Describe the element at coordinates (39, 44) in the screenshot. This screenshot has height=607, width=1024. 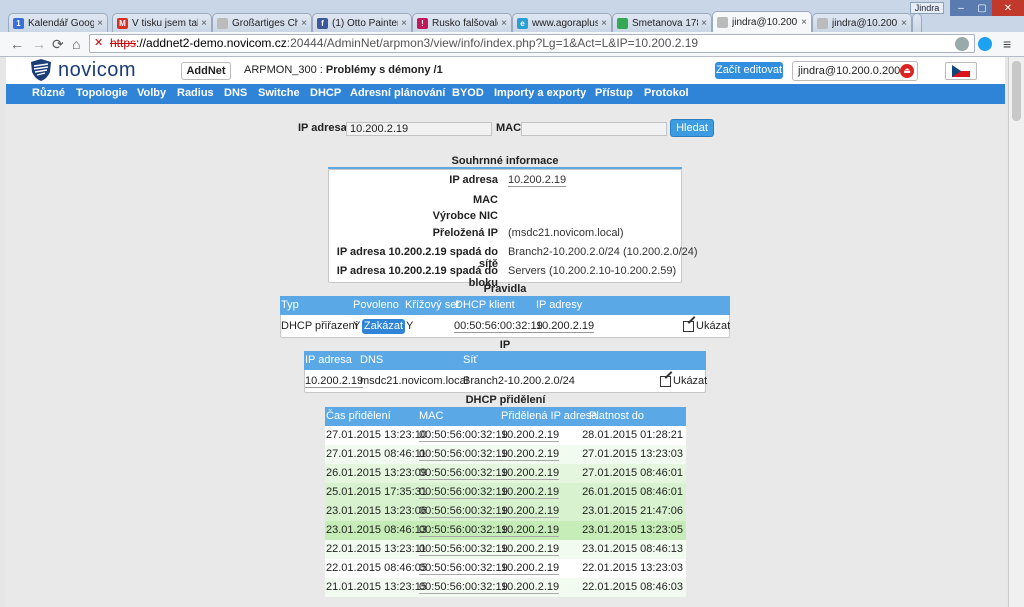
I see `forward-icon: →` at that location.